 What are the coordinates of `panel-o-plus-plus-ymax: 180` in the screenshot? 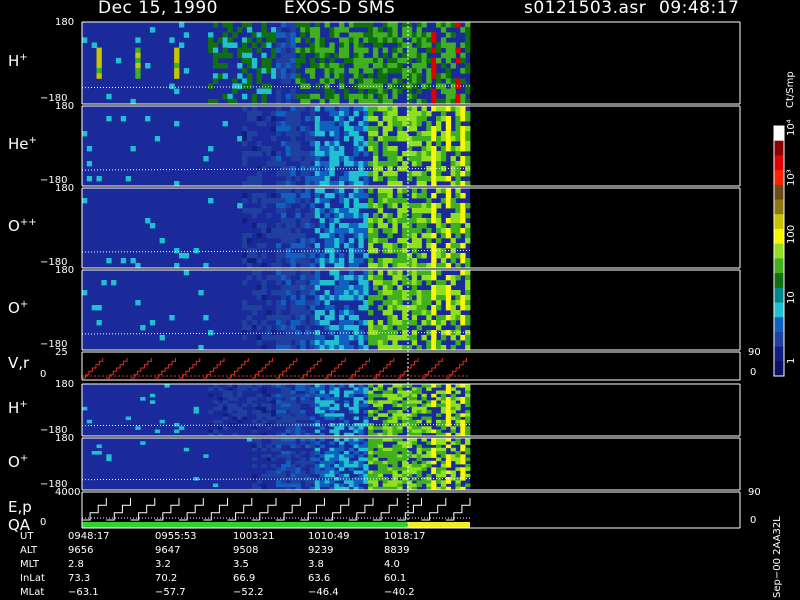 It's located at (65, 188).